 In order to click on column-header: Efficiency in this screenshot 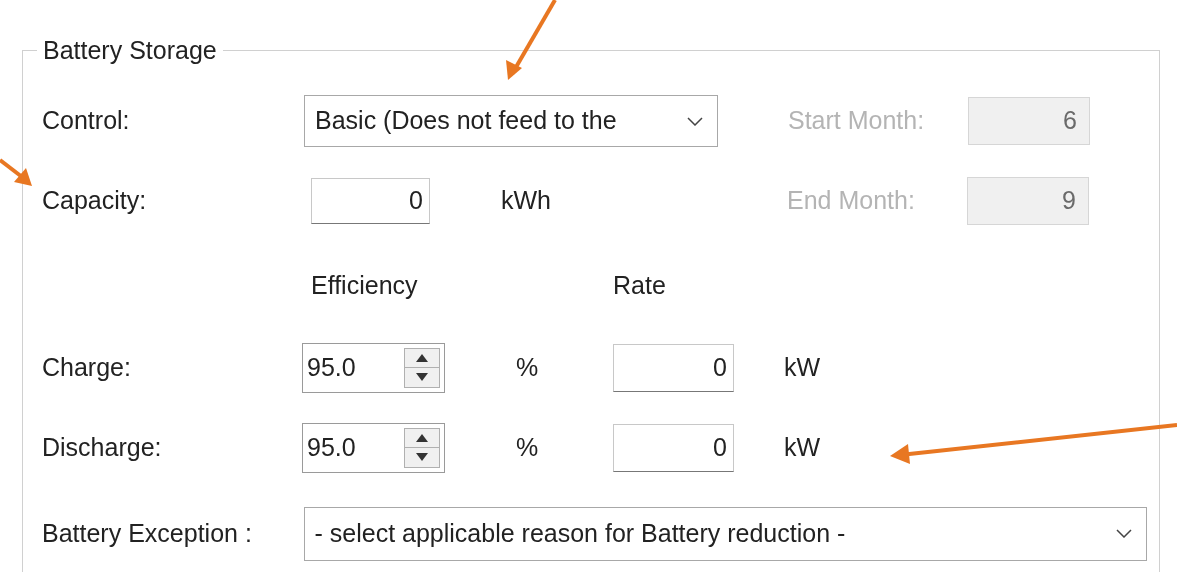, I will do `click(365, 285)`.